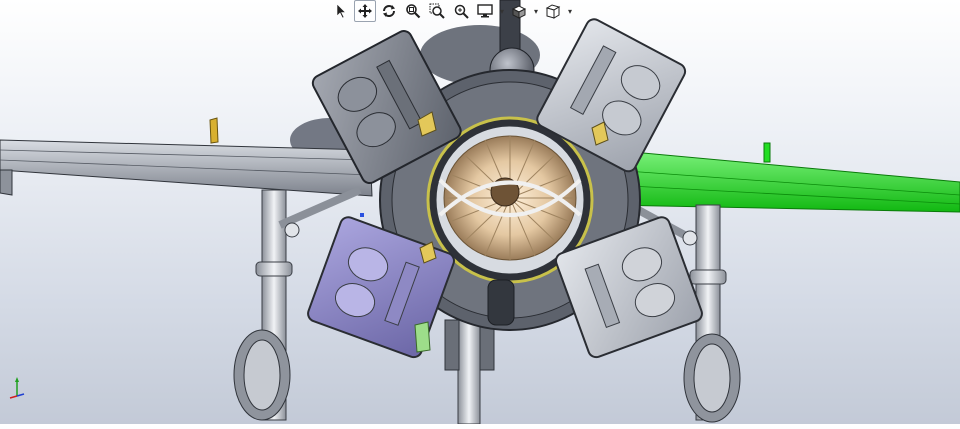 This screenshot has height=429, width=960. What do you see at coordinates (553, 11) in the screenshot?
I see `view-cube-icon` at bounding box center [553, 11].